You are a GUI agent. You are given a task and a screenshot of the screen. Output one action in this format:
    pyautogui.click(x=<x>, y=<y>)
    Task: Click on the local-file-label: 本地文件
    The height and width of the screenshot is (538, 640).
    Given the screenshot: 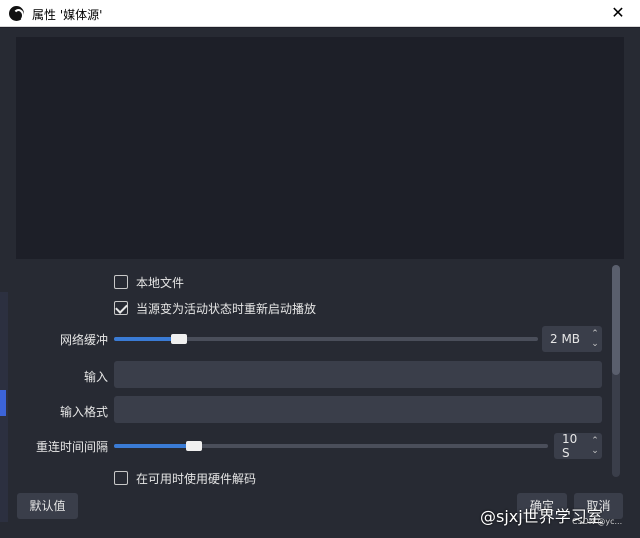 What is the action you would take?
    pyautogui.click(x=160, y=282)
    